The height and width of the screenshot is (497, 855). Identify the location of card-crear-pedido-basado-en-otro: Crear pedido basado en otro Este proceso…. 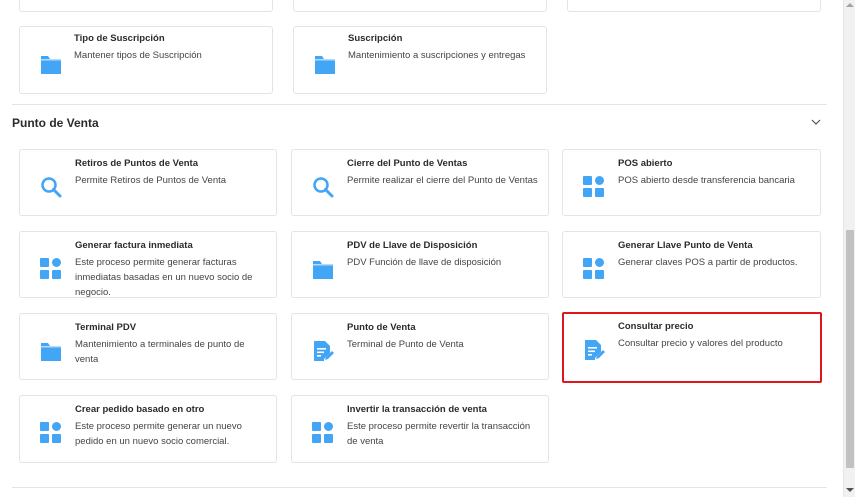
(148, 429).